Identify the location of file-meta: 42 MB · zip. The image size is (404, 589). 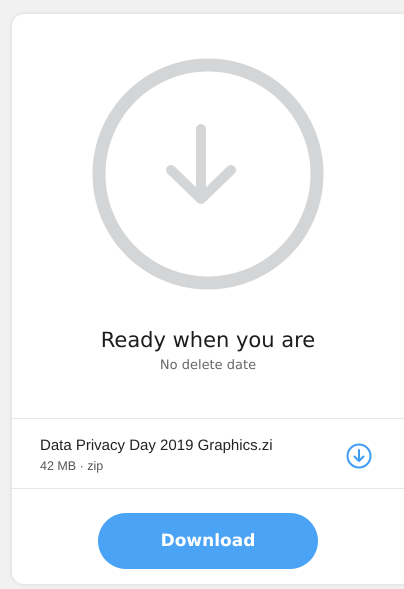
(72, 465).